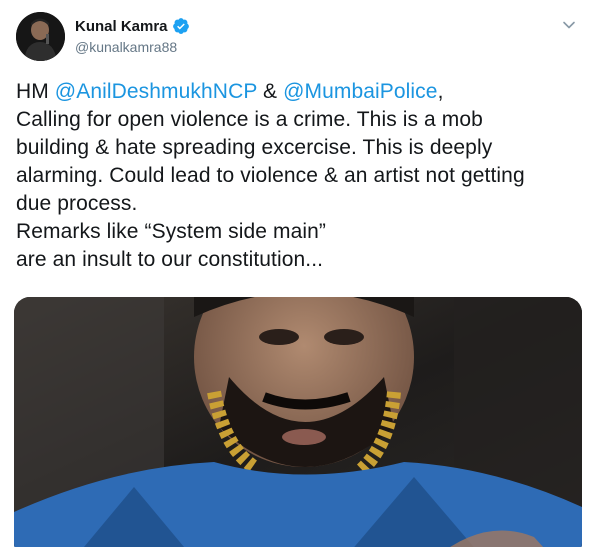 The width and height of the screenshot is (598, 547). Describe the element at coordinates (132, 35) in the screenshot. I see `author-info: Kunal Kamra @kunalkamra88` at that location.